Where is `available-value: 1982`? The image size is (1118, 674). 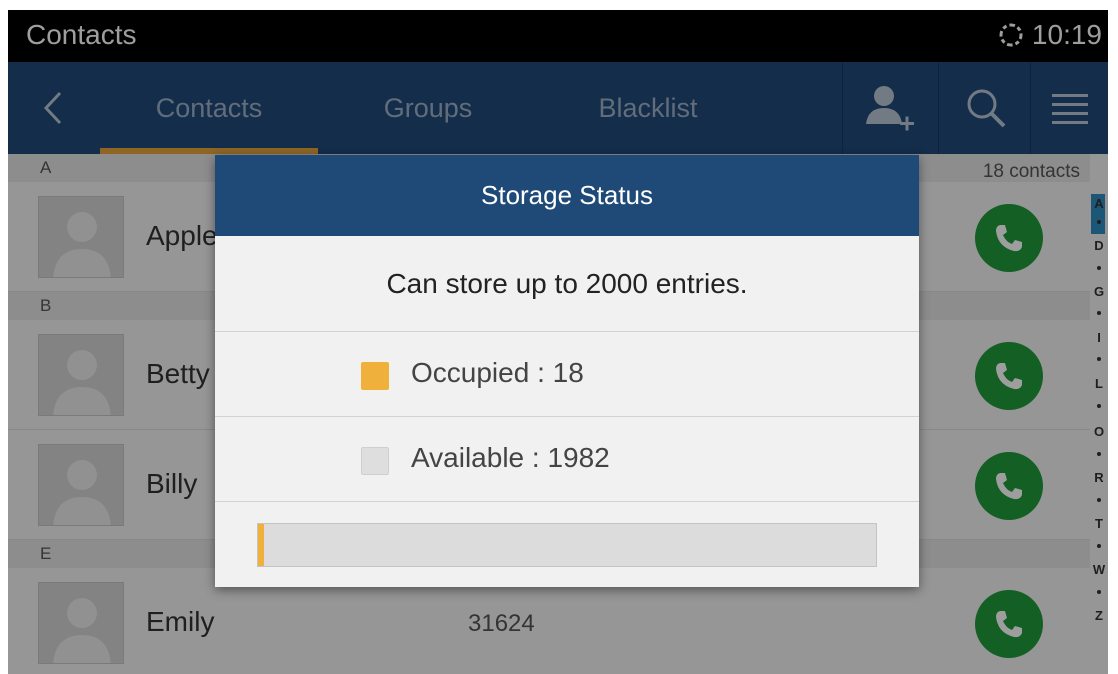
available-value: 1982 is located at coordinates (578, 457).